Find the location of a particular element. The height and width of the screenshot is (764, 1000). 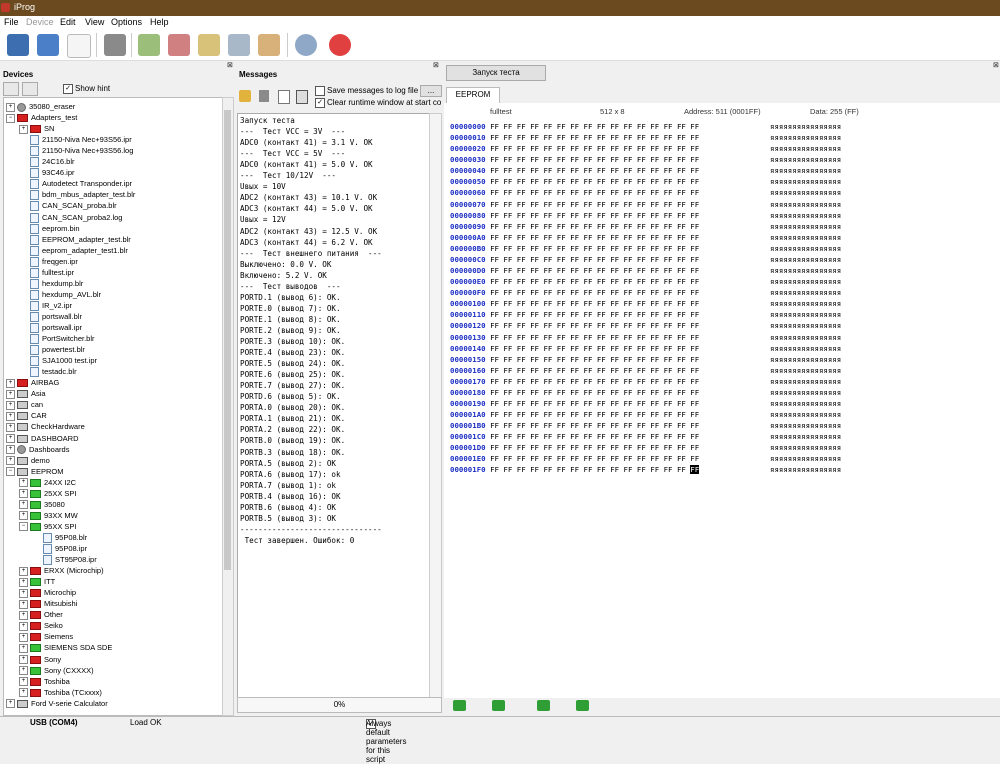

tree-item: 21150-Niva Nec+93S56.ipr is located at coordinates (75, 140).